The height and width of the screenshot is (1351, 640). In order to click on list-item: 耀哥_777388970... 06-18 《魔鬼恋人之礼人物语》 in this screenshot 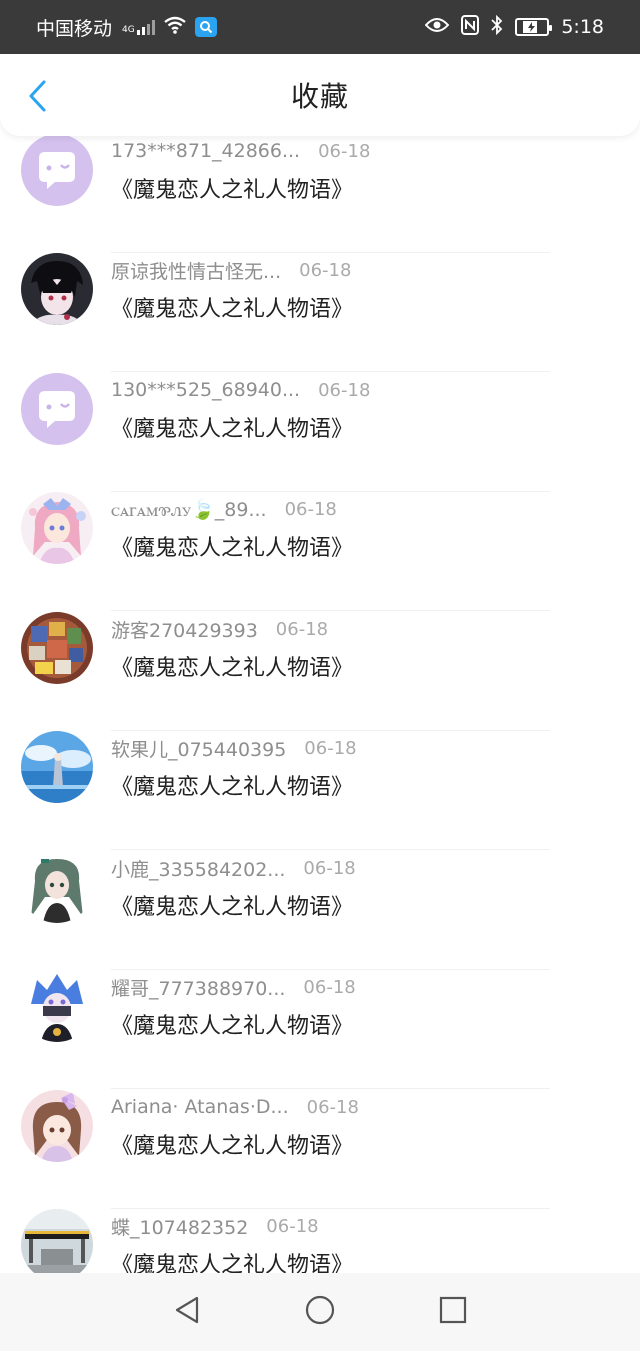, I will do `click(320, 1029)`.